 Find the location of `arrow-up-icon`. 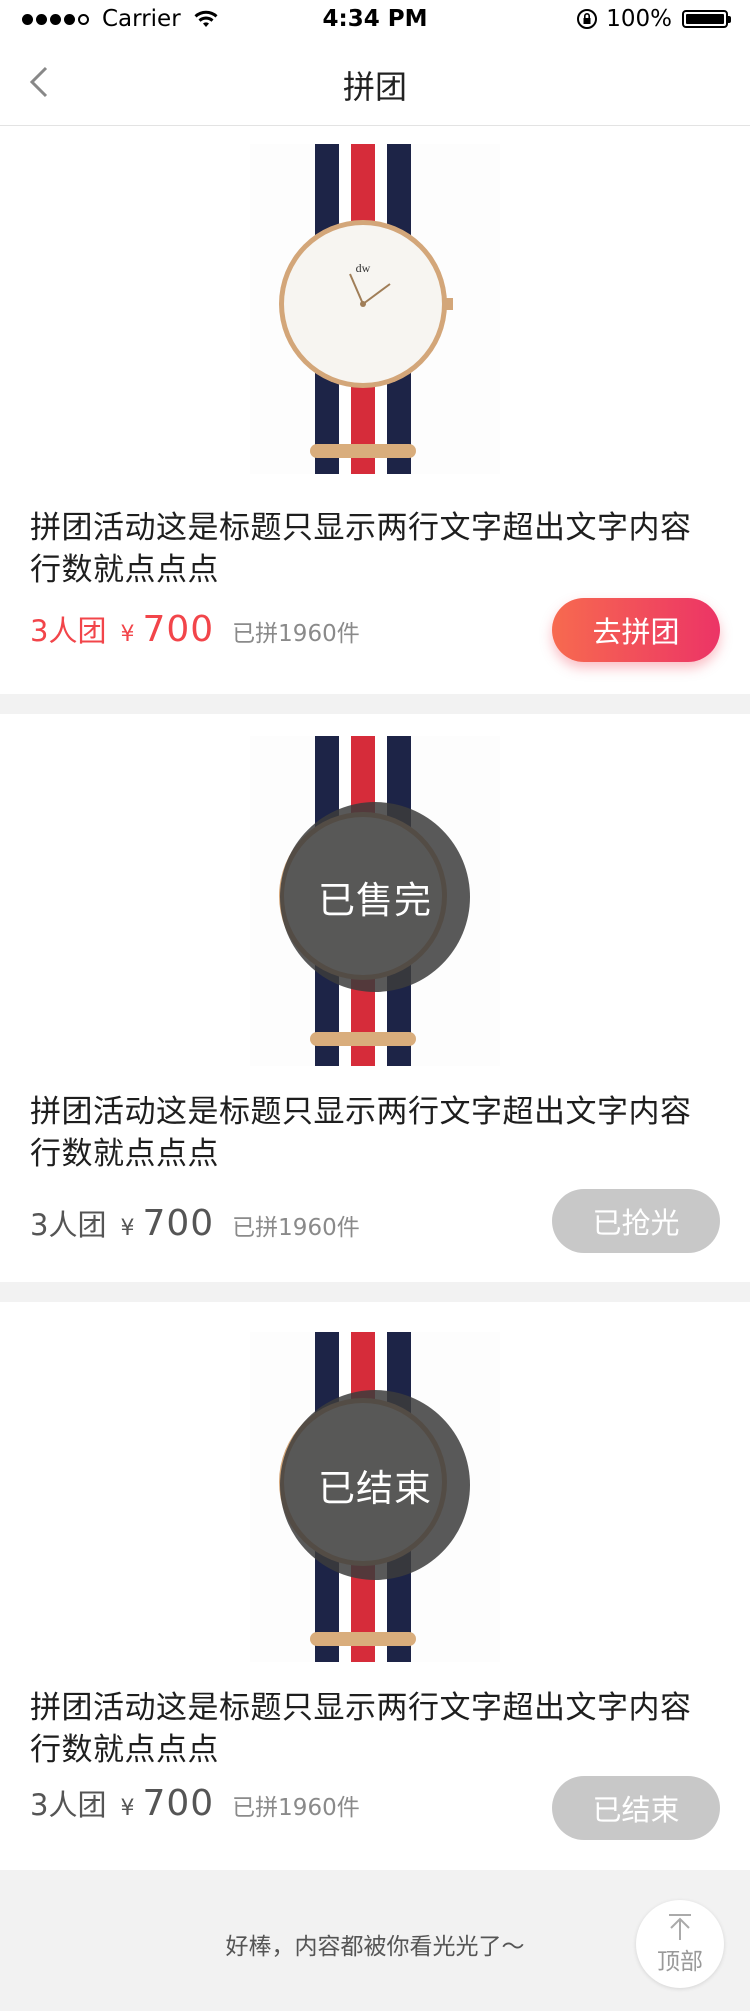

arrow-up-icon is located at coordinates (680, 1927).